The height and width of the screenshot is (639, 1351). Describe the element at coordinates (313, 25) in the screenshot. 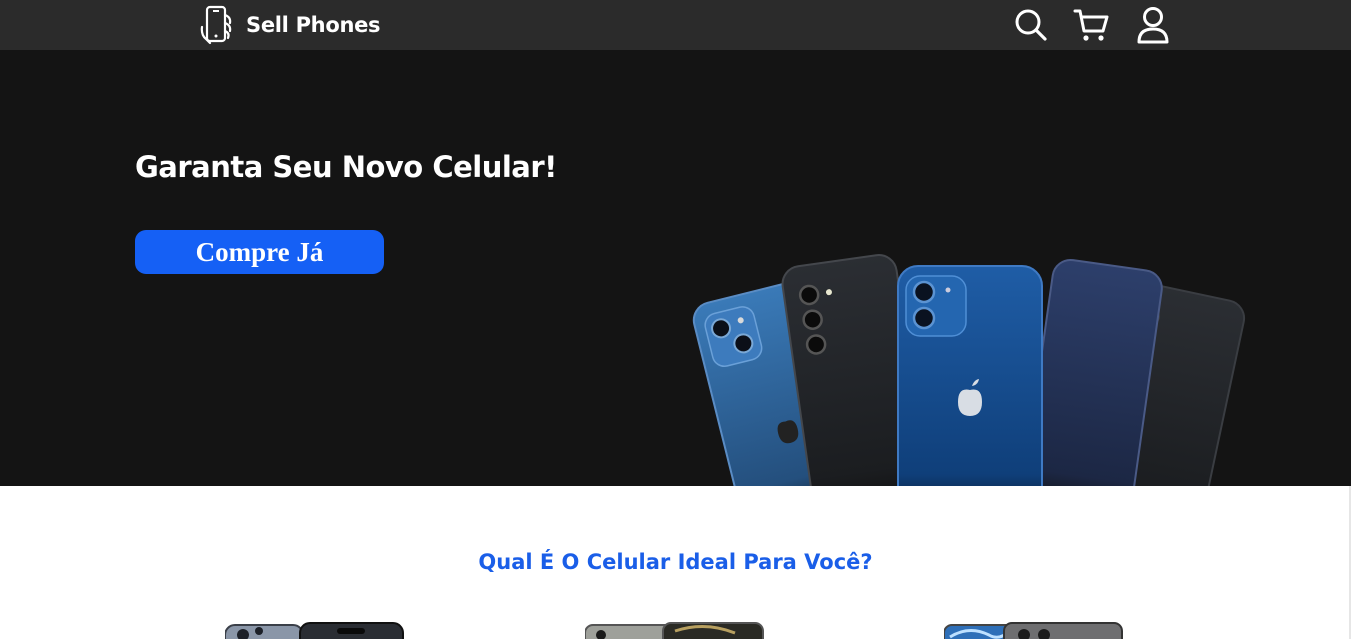

I see `brand-name: Sell Phones` at that location.